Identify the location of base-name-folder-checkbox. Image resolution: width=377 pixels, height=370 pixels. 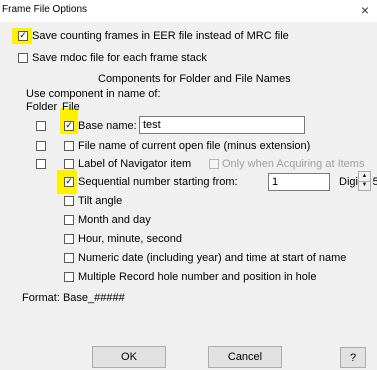
(41, 126).